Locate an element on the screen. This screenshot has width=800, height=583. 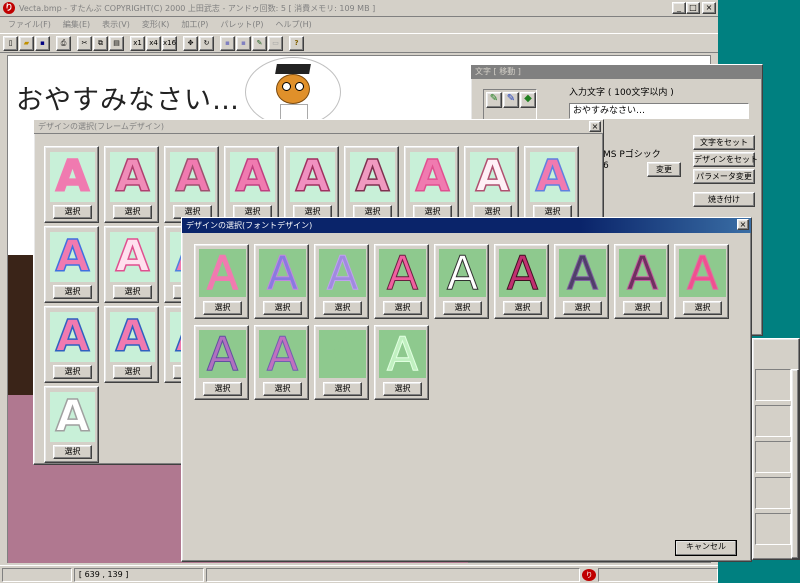
open-folder-icon: ▰ is located at coordinates (26, 43).